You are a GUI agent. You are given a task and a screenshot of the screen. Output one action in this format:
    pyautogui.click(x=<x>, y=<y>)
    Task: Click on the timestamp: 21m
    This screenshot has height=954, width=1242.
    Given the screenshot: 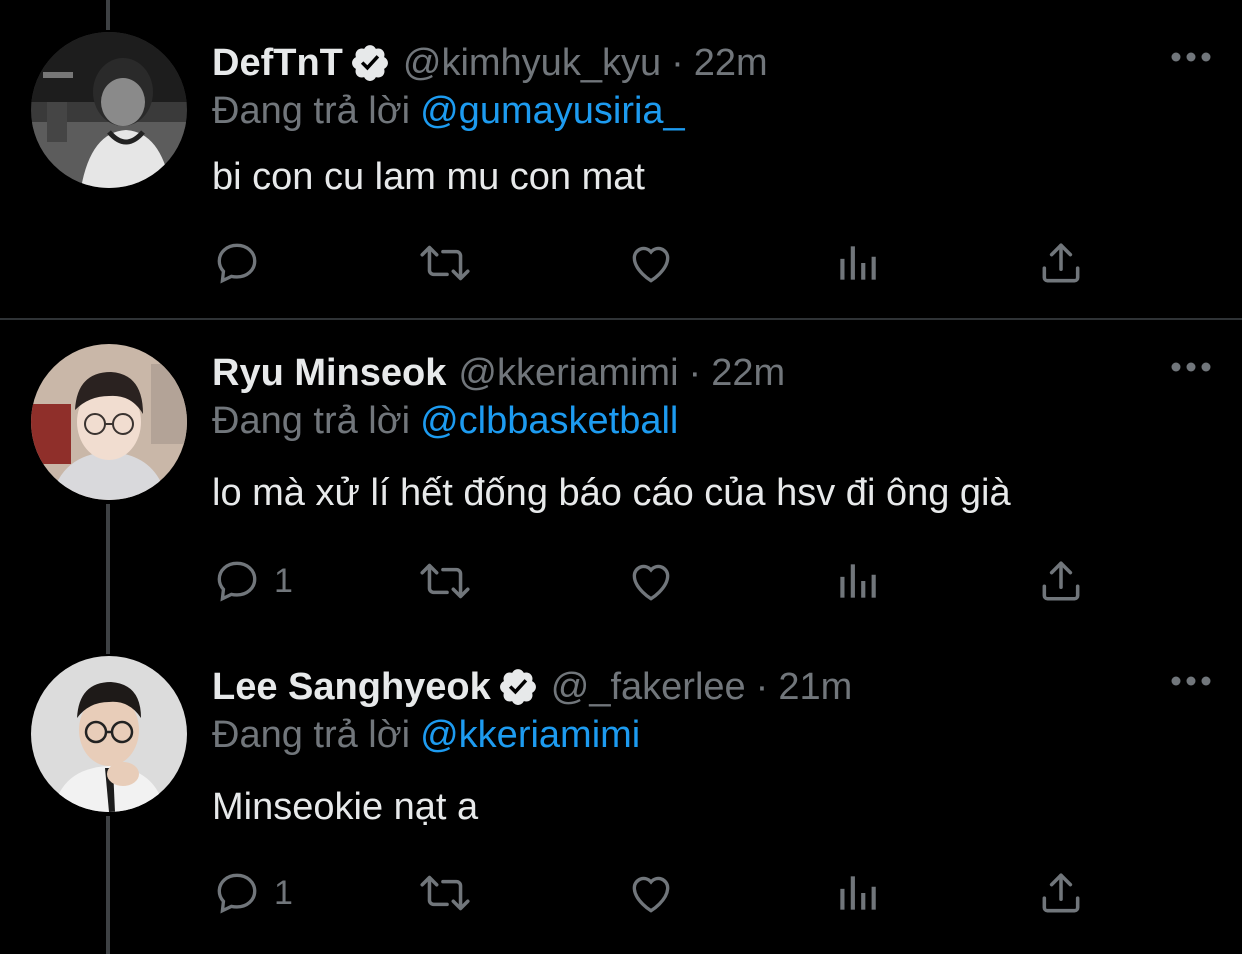 What is the action you would take?
    pyautogui.click(x=815, y=687)
    